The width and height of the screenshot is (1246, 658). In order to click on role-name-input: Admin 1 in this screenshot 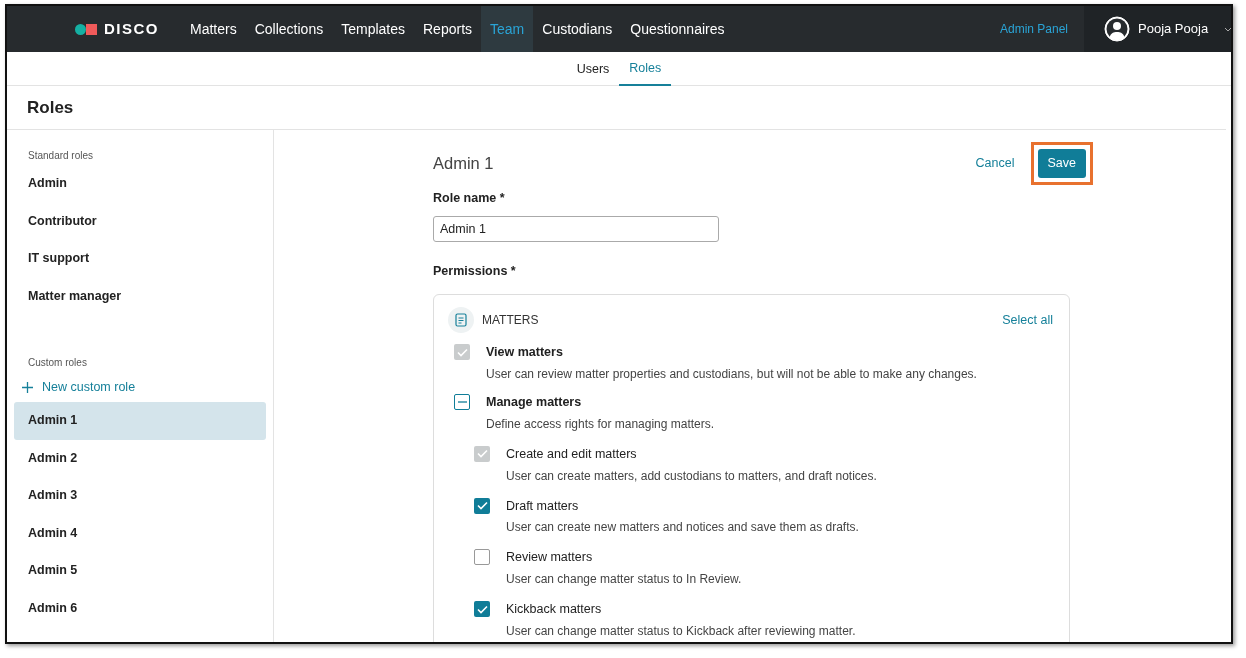, I will do `click(576, 228)`.